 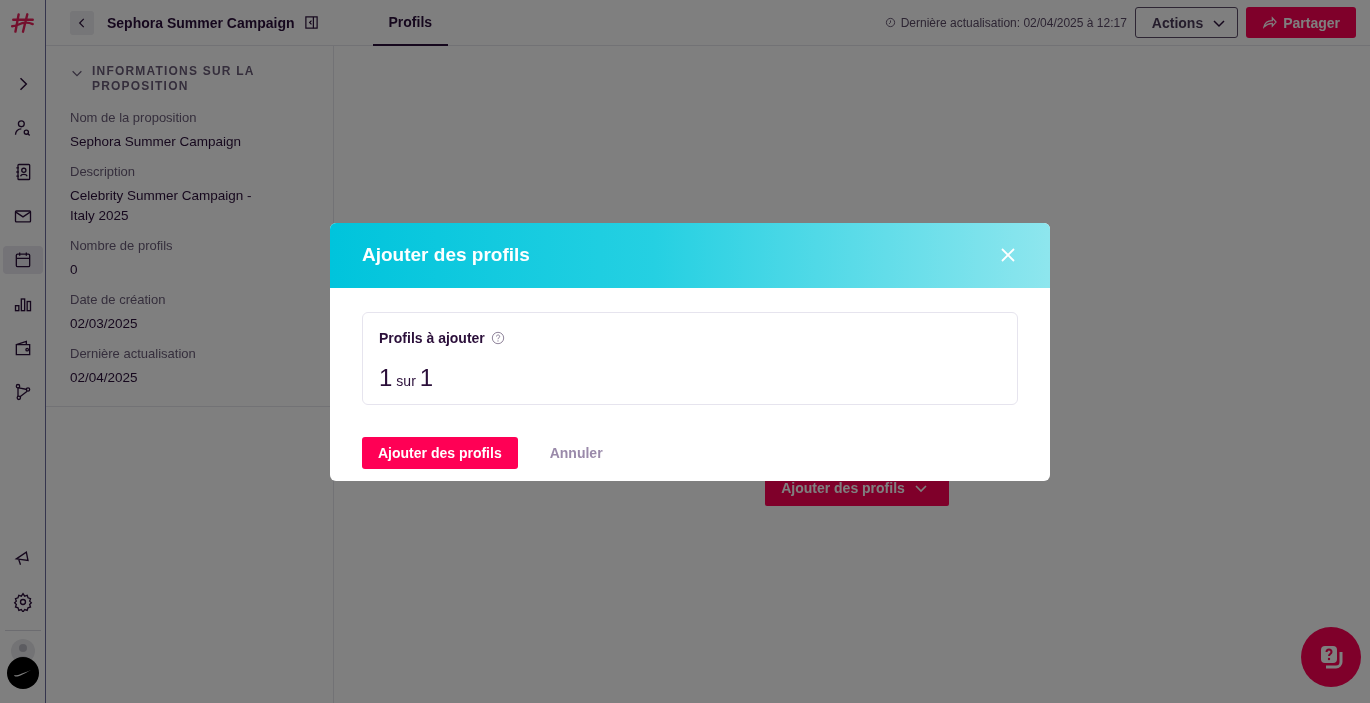 What do you see at coordinates (122, 245) in the screenshot?
I see `field-label: Nombre de profils` at bounding box center [122, 245].